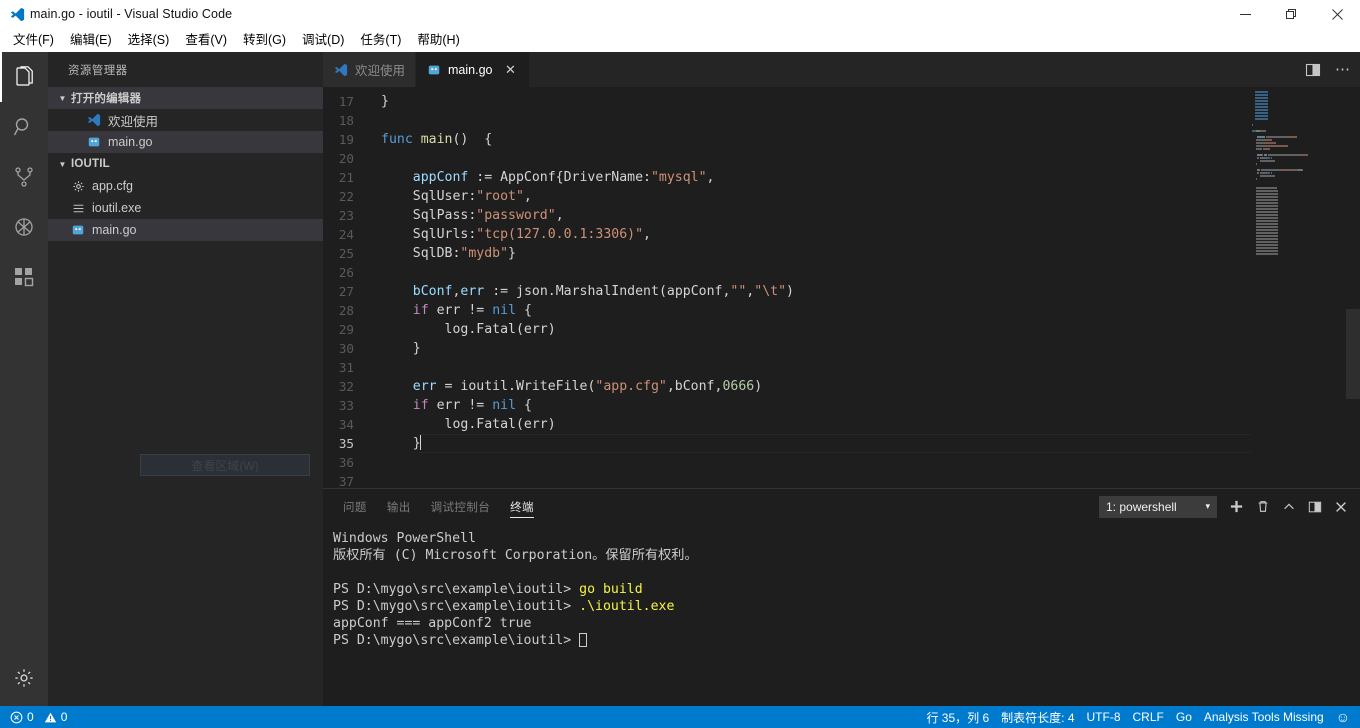 Image resolution: width=1360 pixels, height=728 pixels. Describe the element at coordinates (24, 379) in the screenshot. I see `activity-bar` at that location.